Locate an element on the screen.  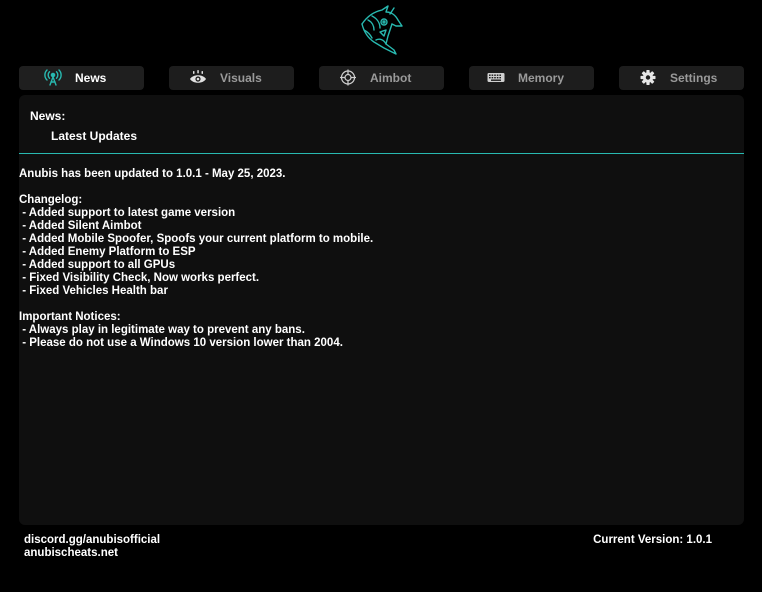
section-subtitle: Latest Updates is located at coordinates (94, 136).